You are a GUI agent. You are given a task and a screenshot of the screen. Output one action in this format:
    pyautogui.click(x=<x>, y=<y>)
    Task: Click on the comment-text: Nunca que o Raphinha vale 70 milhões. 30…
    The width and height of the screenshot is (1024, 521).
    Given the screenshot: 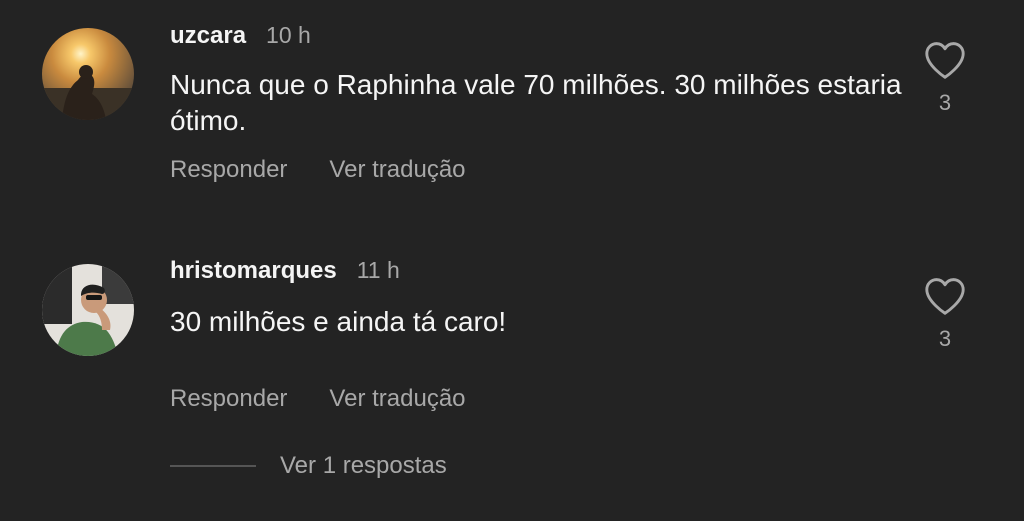 What is the action you would take?
    pyautogui.click(x=536, y=102)
    